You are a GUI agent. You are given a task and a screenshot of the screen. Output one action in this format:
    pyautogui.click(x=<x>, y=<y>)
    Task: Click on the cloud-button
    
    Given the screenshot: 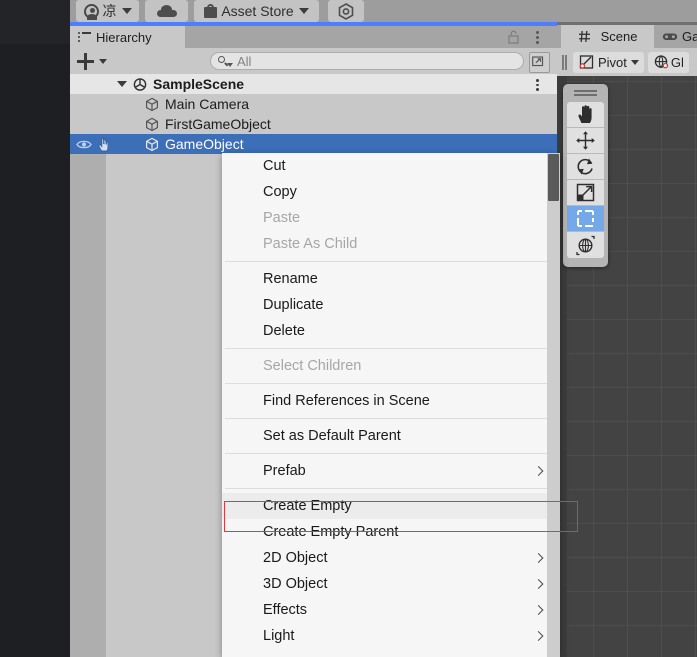 What is the action you would take?
    pyautogui.click(x=166, y=11)
    